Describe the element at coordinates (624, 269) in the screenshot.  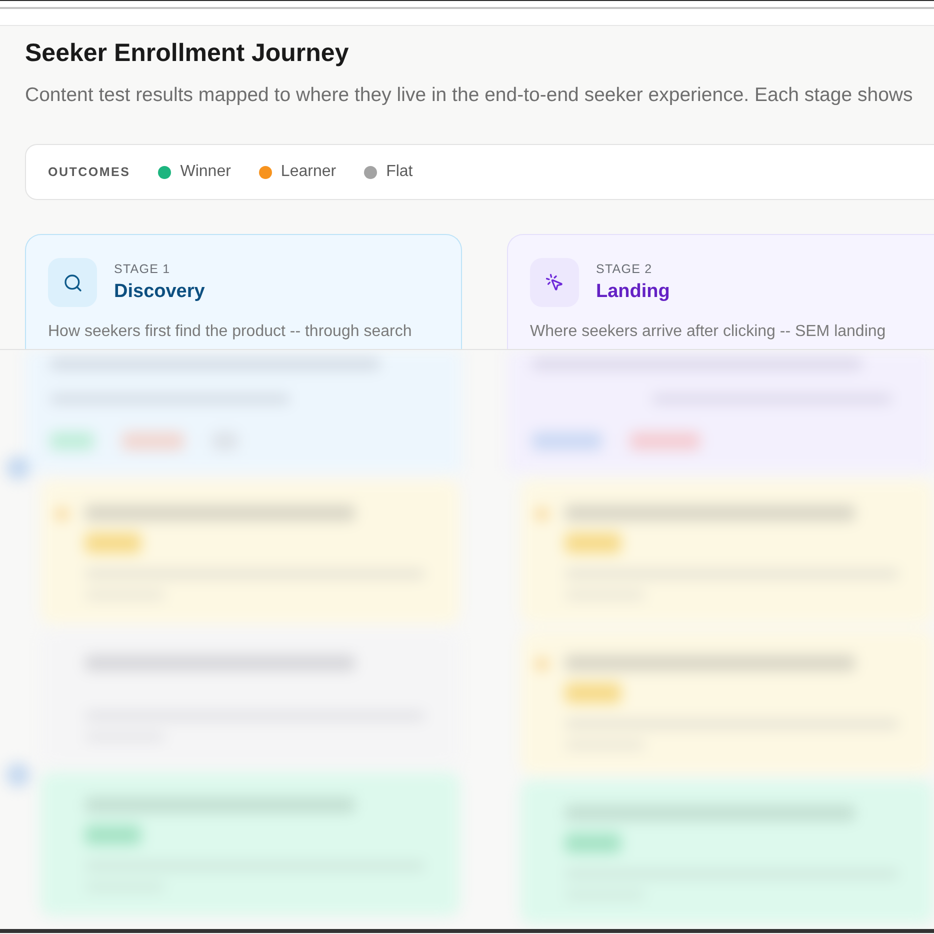
I see `stage-label: STAGE 2` at that location.